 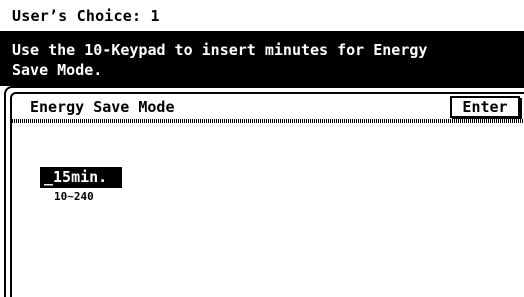 What do you see at coordinates (74, 196) in the screenshot?
I see `minutes-range-hint: 10~240` at bounding box center [74, 196].